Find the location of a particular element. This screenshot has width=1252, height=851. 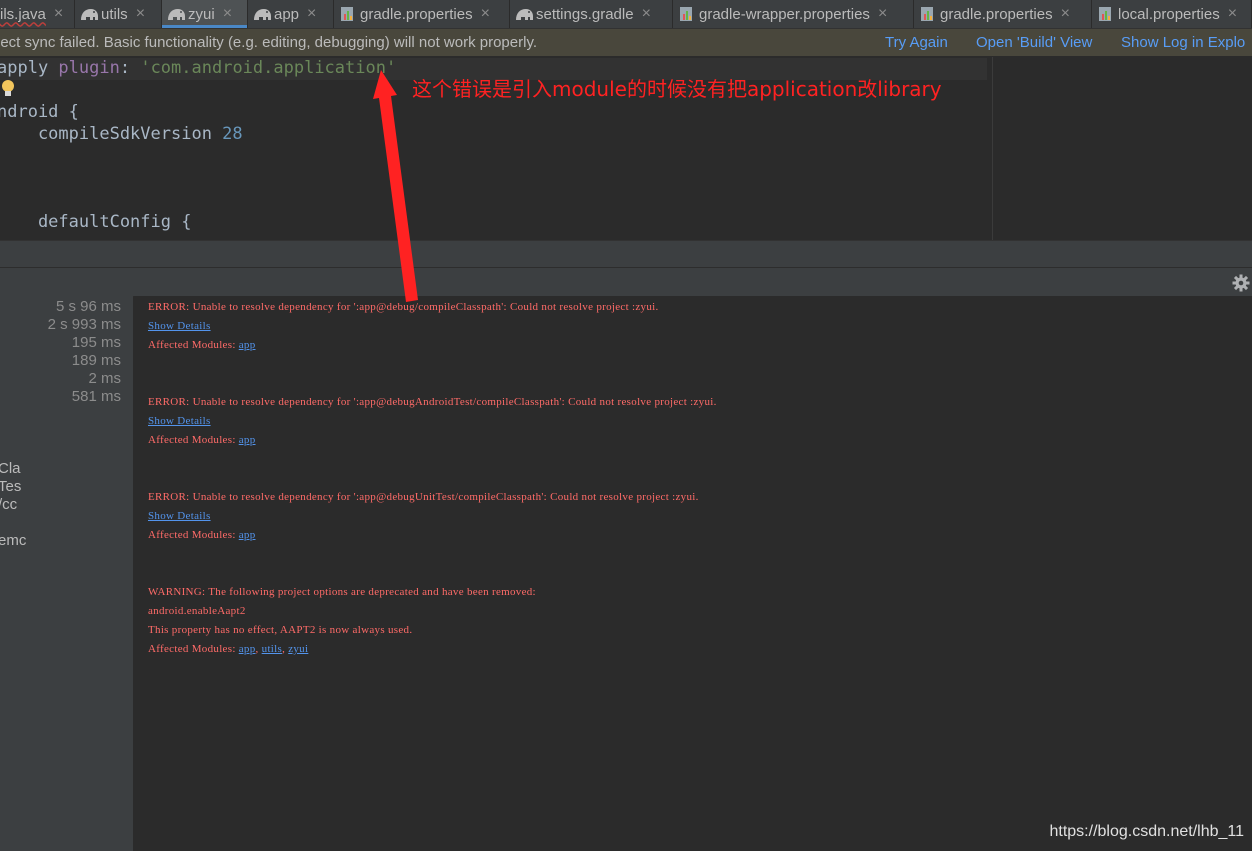

tree-item: Tes is located at coordinates (10, 486).